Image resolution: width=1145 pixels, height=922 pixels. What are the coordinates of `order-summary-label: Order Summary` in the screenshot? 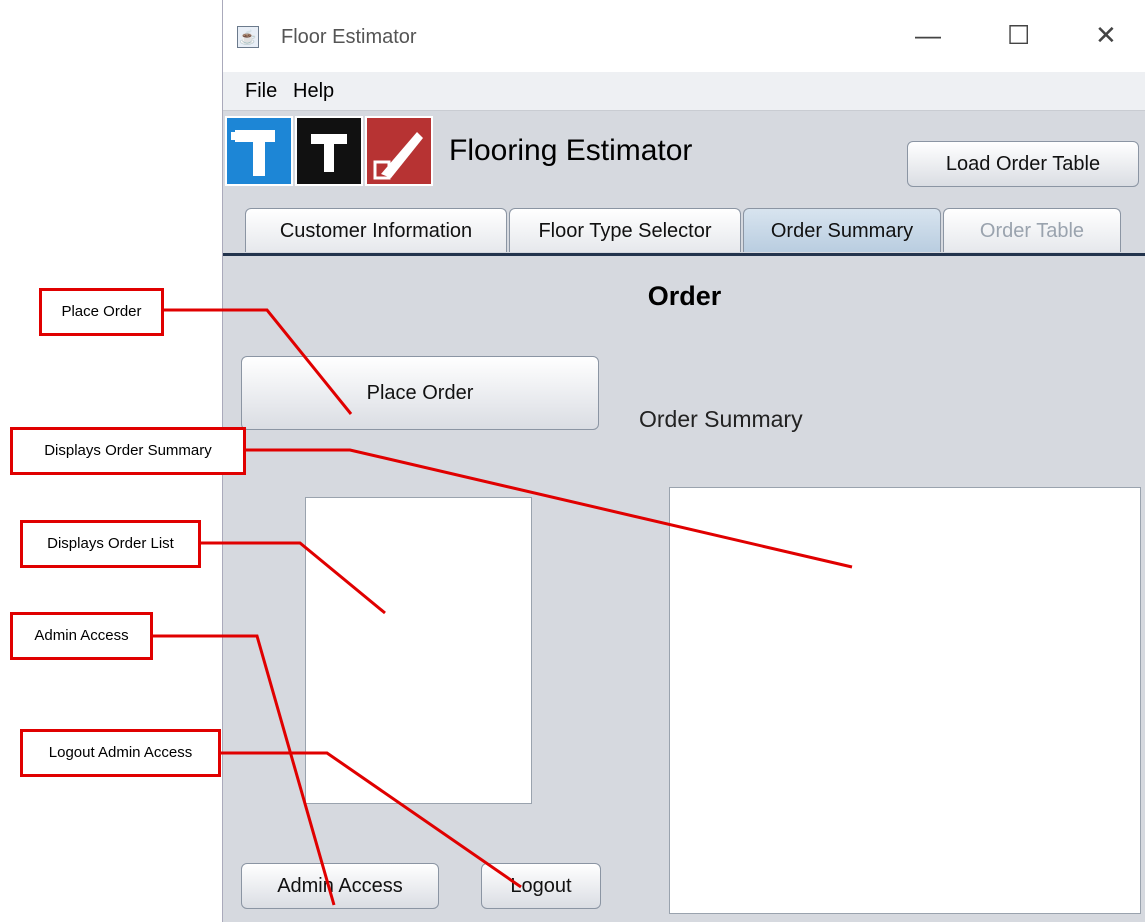 It's located at (721, 419).